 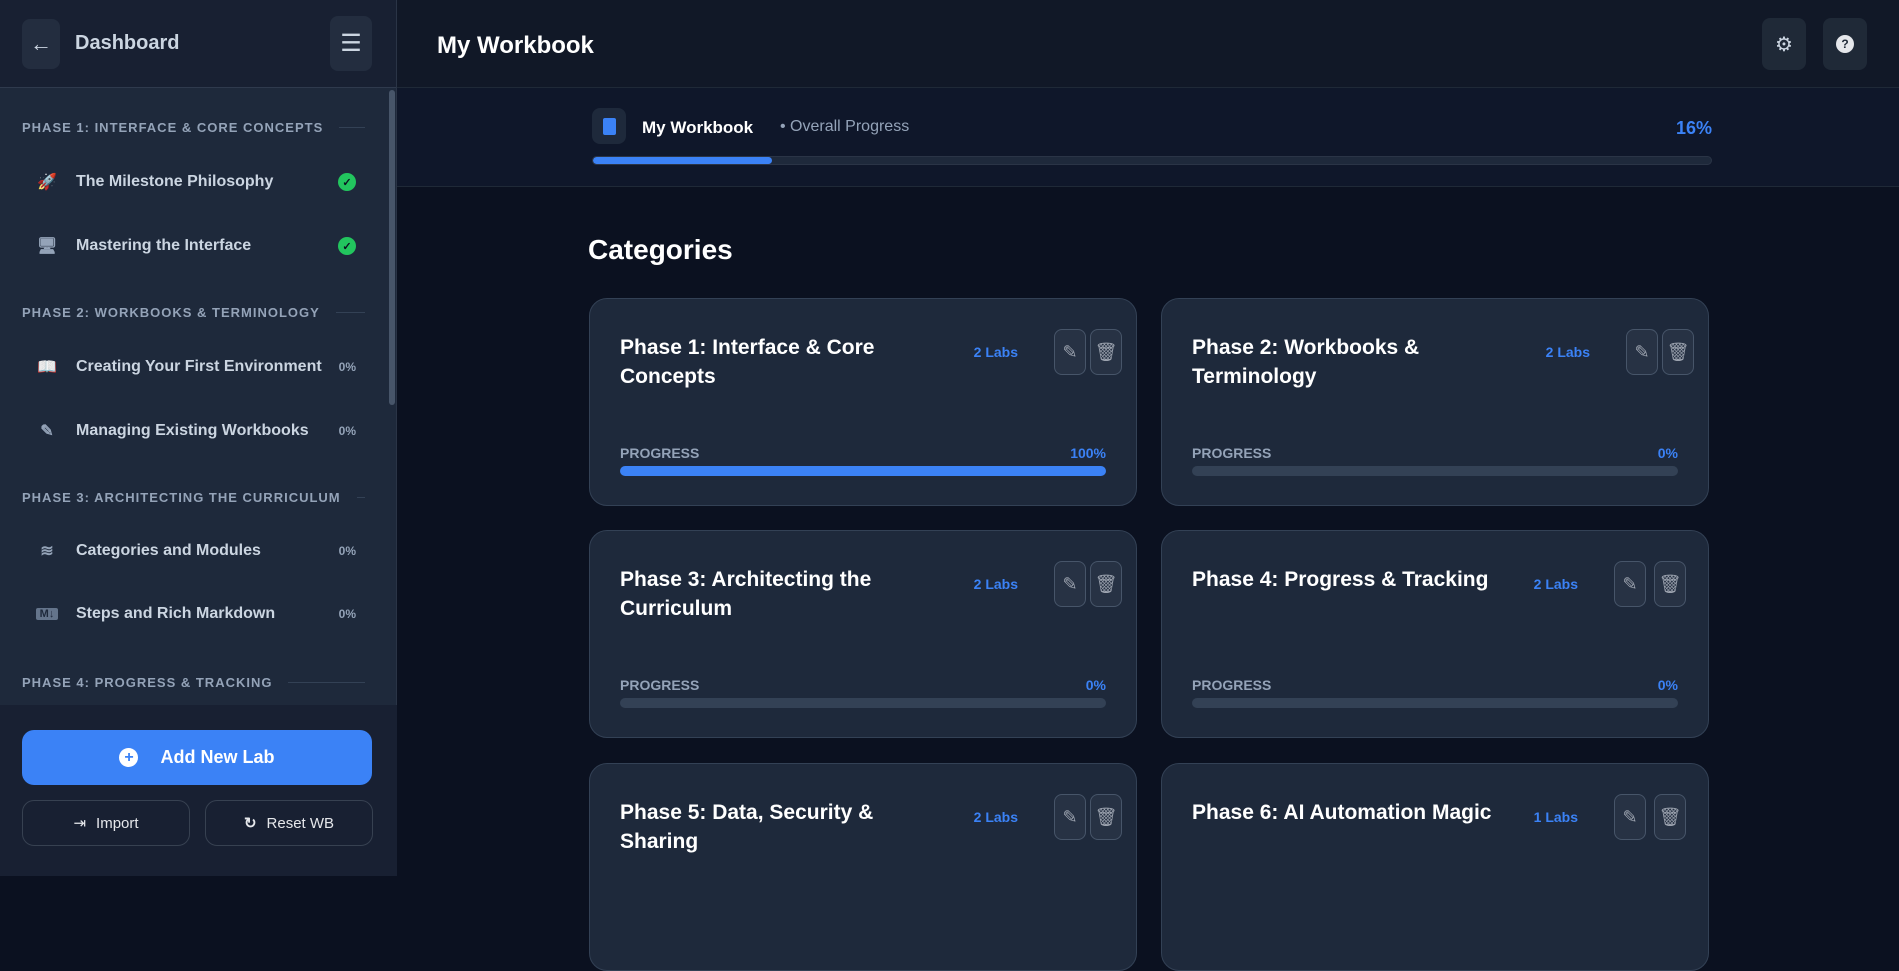 I want to click on phase-heading: PHASE 4: PROGRESS & TRACKING, so click(x=193, y=682).